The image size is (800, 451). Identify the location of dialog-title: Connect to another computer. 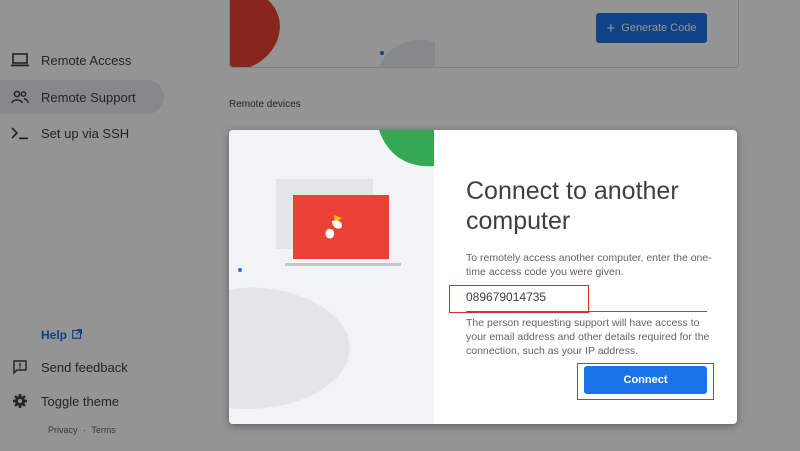
(572, 206).